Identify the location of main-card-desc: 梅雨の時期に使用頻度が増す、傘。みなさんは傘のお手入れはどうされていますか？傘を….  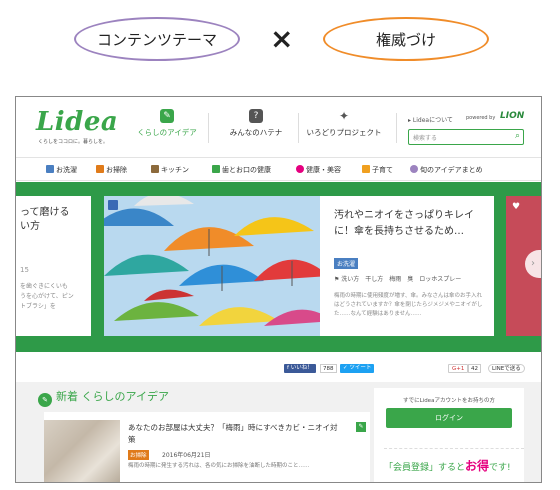
(408, 305).